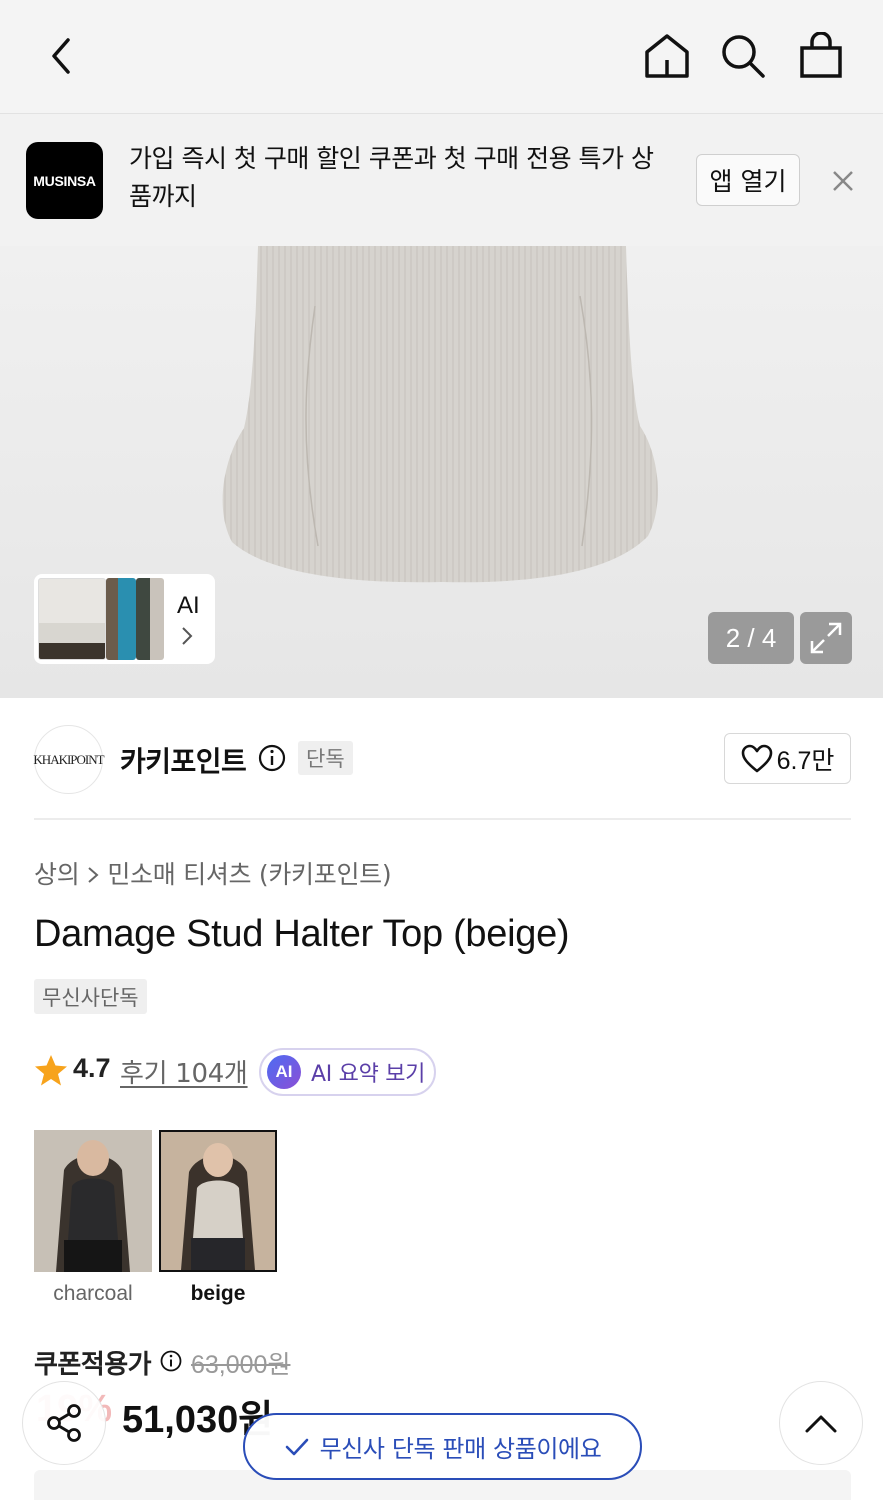  I want to click on coupon-price-label: 쿠폰적용가, so click(93, 1365).